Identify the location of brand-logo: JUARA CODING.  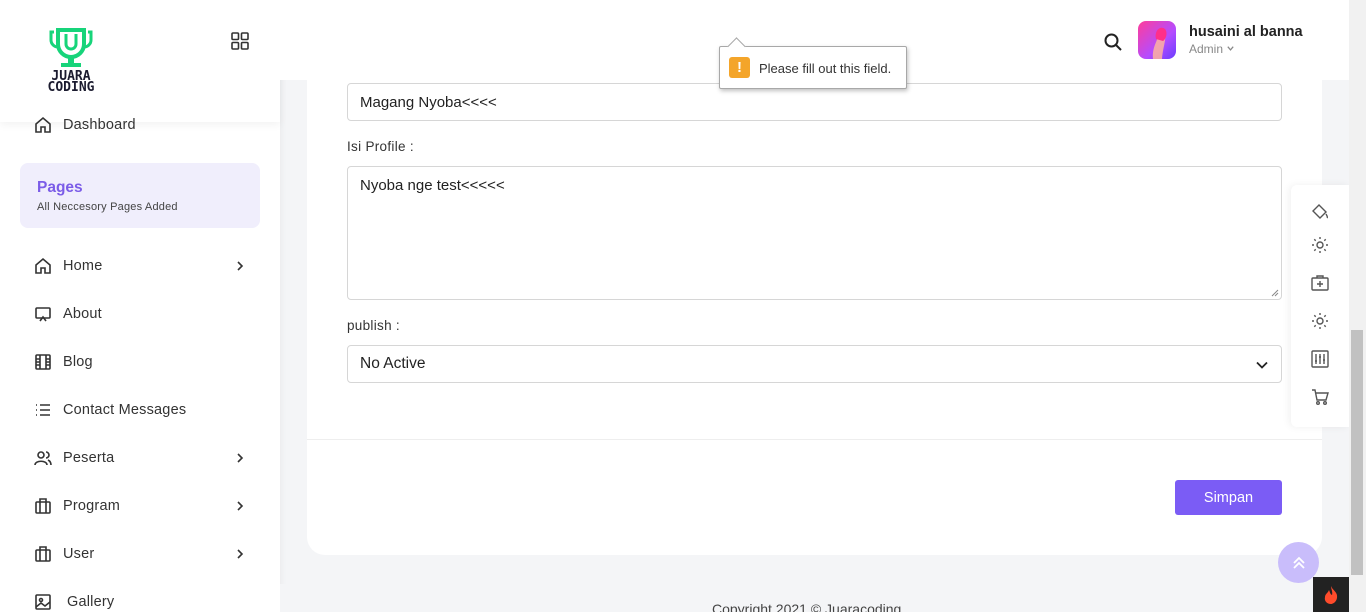
(71, 61).